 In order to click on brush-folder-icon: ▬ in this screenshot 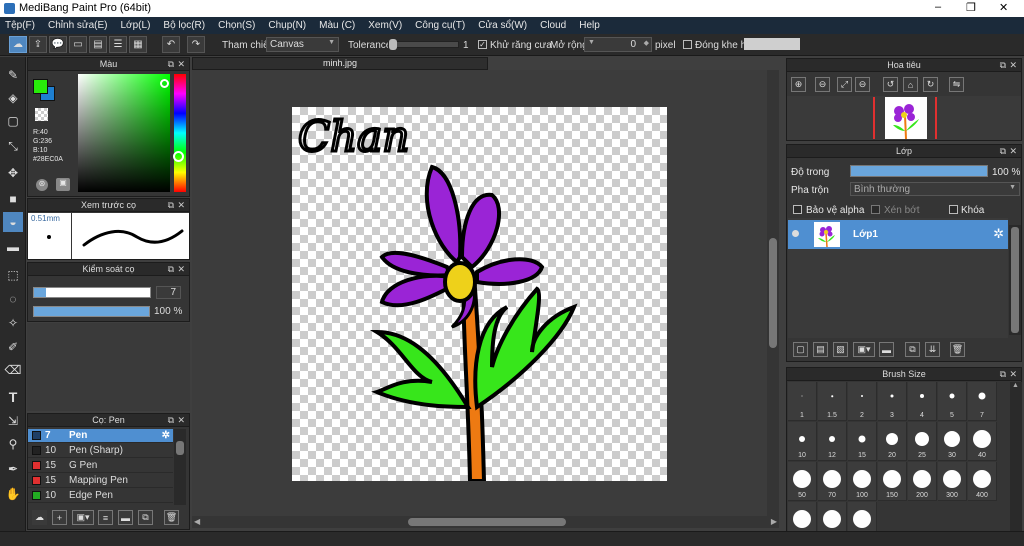, I will do `click(125, 517)`.